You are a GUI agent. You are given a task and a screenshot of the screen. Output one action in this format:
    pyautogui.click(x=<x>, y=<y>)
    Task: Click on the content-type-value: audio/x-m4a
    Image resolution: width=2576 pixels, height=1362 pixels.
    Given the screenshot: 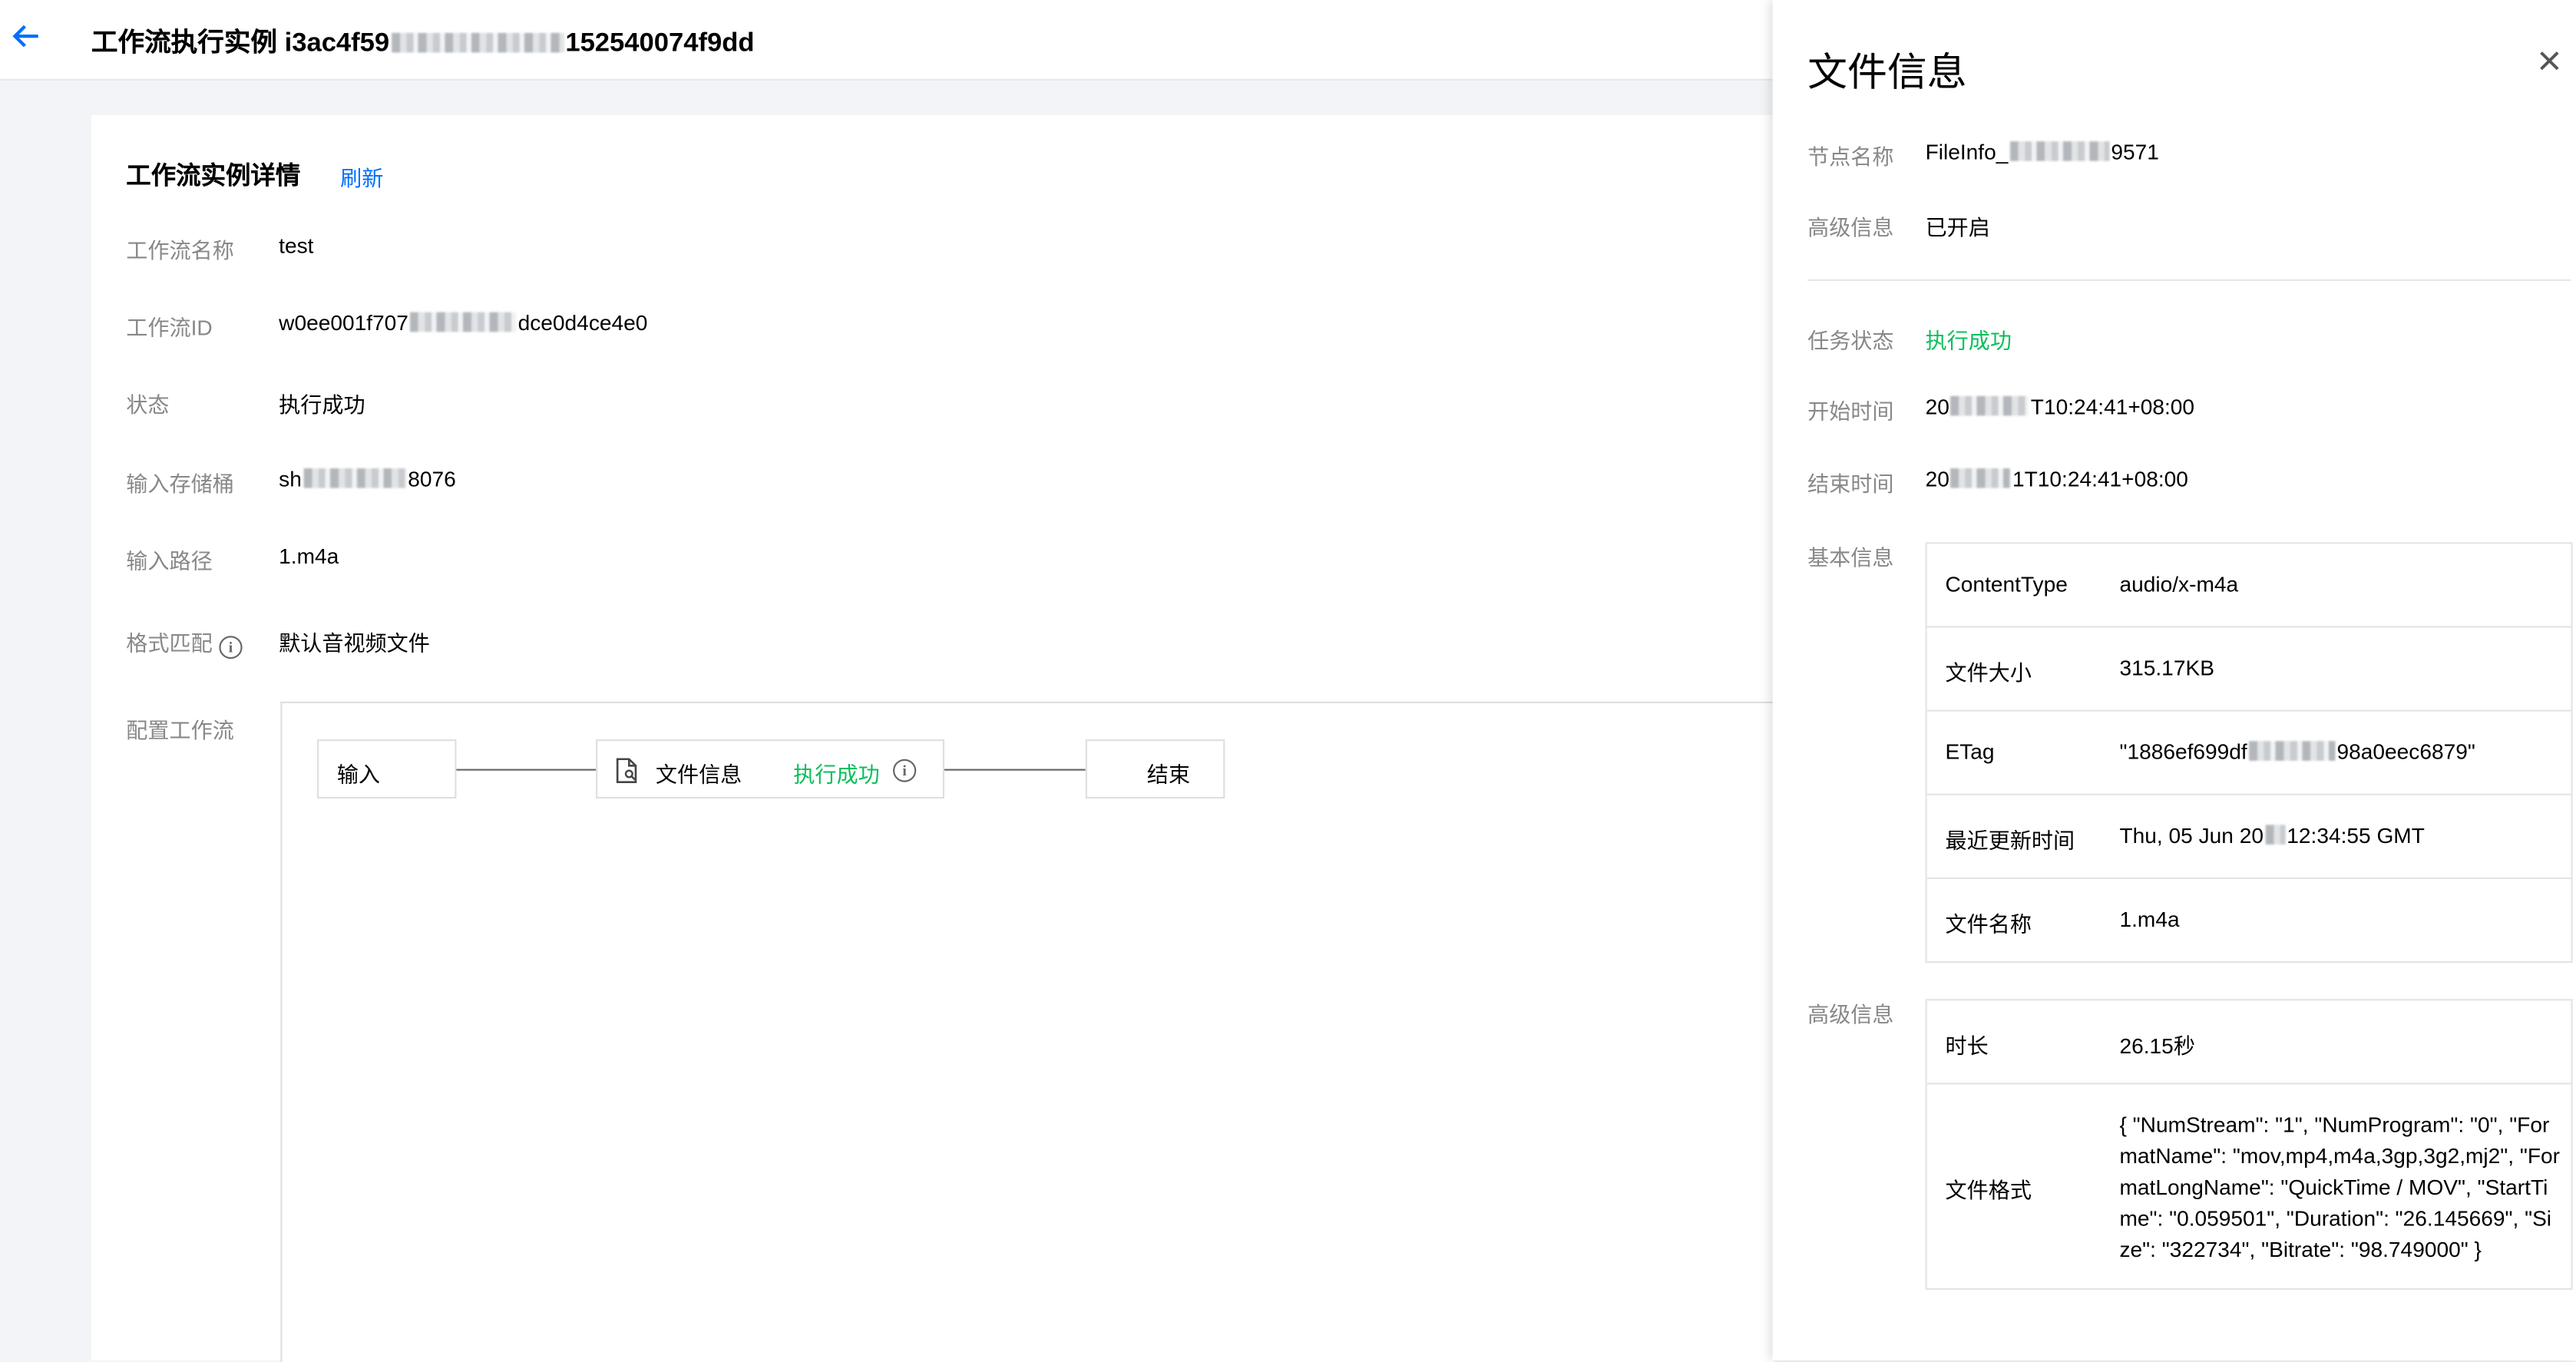 What is the action you would take?
    pyautogui.click(x=2179, y=584)
    